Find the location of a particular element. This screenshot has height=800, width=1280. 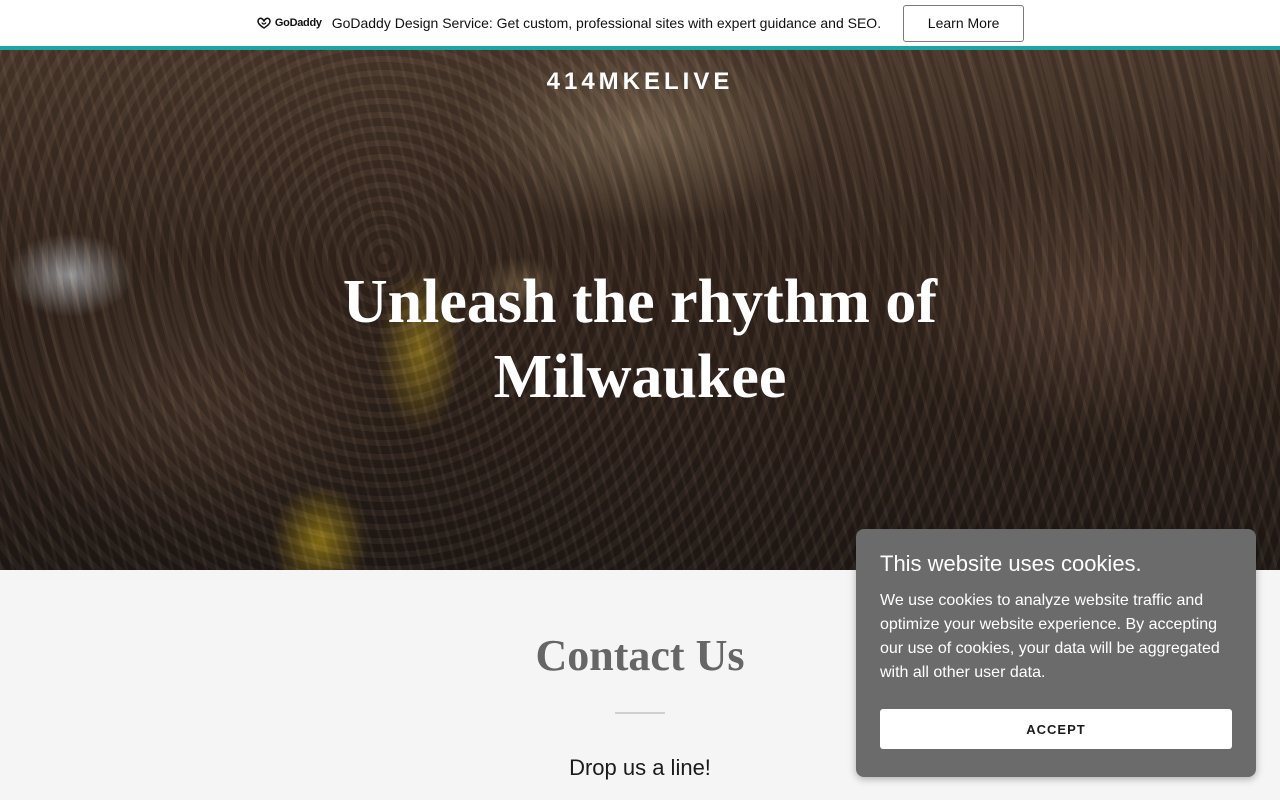

section-divider is located at coordinates (640, 713).